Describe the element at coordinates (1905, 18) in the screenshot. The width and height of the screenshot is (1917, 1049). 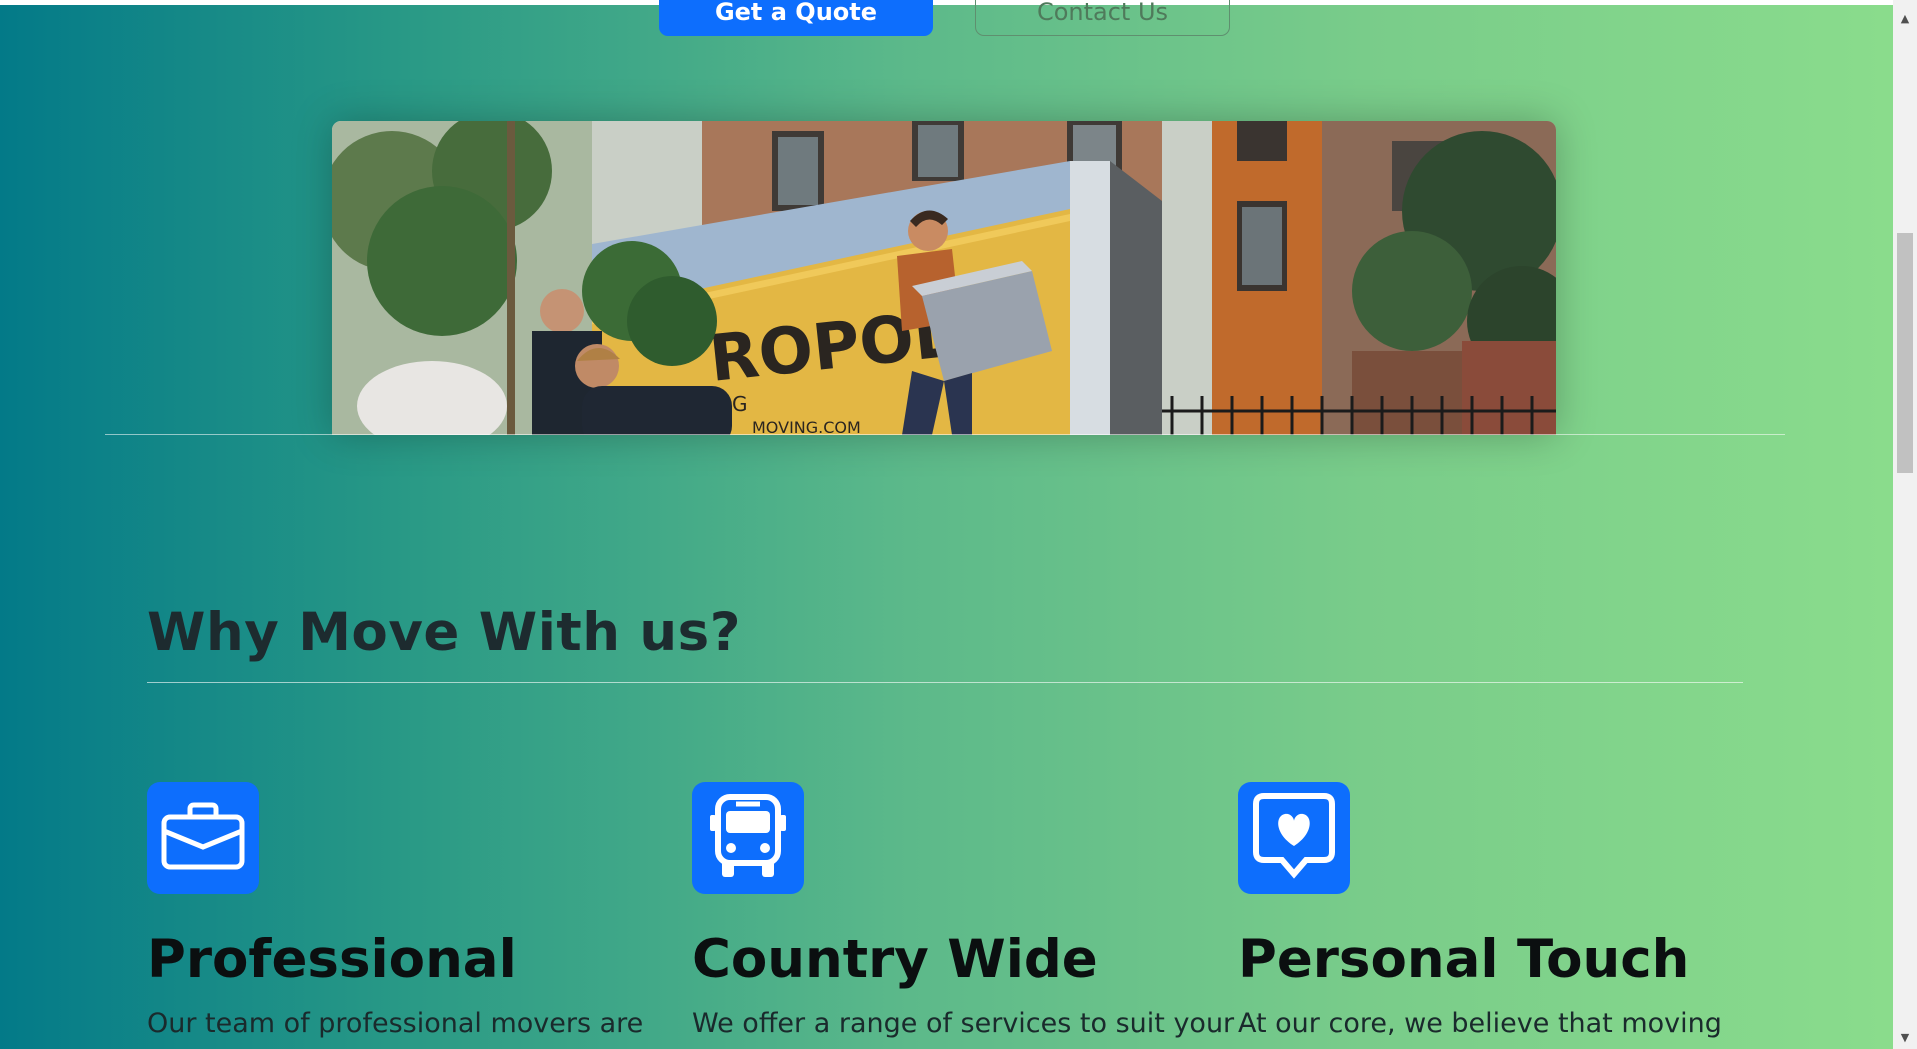
I see `scroll-up-arrow-icon: ▲` at that location.